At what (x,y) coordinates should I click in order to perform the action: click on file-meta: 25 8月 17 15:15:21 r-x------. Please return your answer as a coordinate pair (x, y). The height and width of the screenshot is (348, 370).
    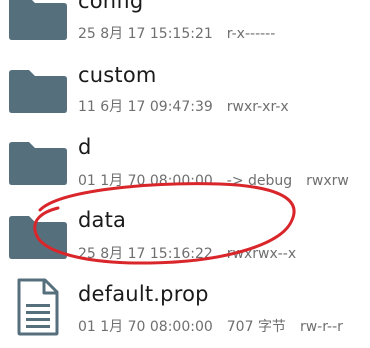
    Looking at the image, I should click on (183, 33).